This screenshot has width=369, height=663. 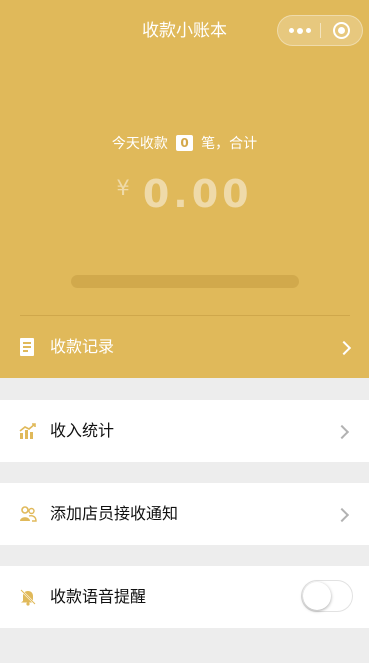 I want to click on progress-bar, so click(x=185, y=281).